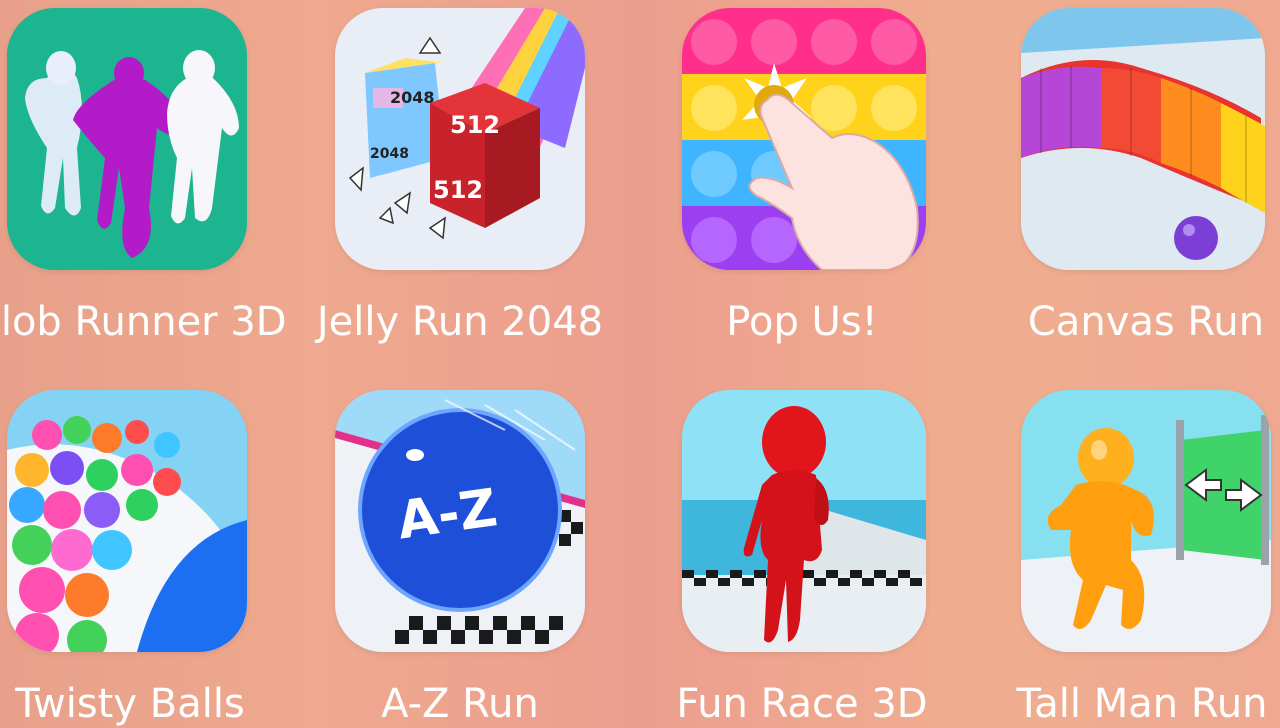  Describe the element at coordinates (127, 139) in the screenshot. I see `blob-runner-icon` at that location.